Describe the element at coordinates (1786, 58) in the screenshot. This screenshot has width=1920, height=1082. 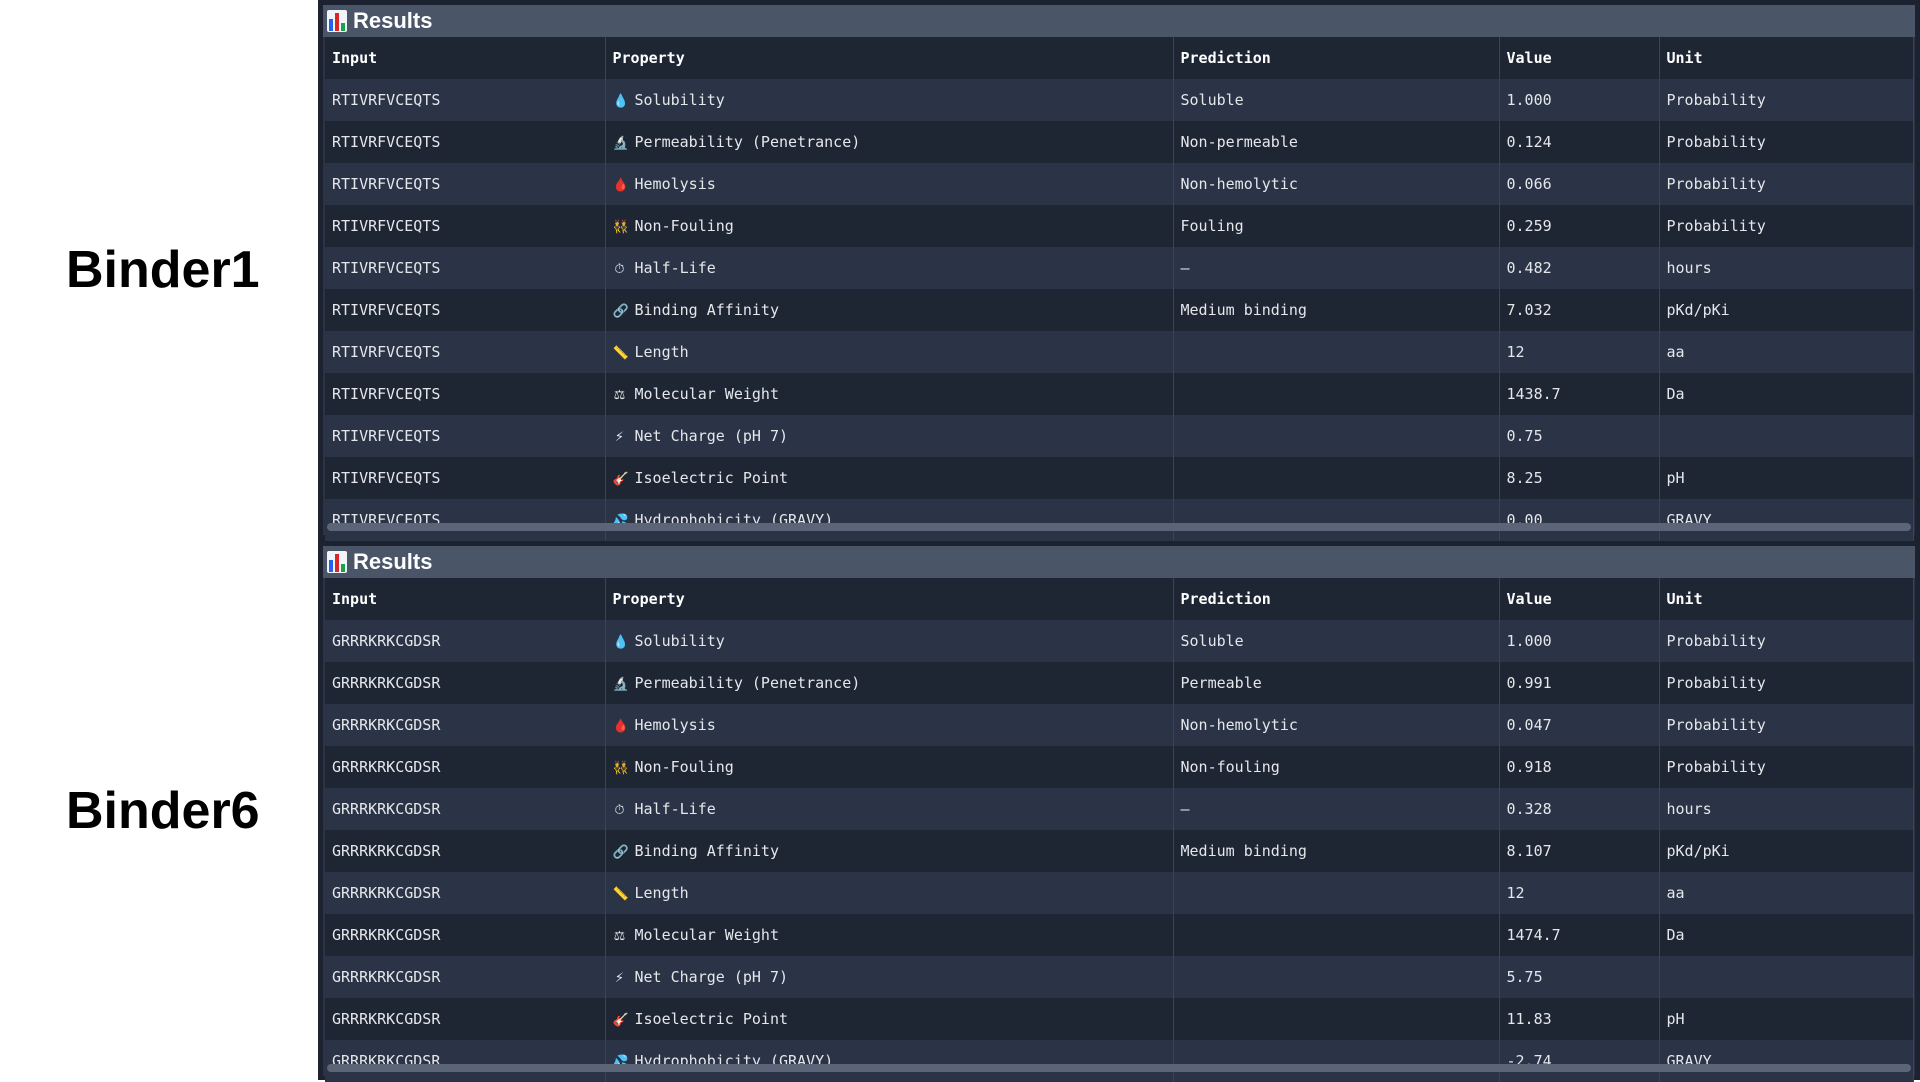
I see `column-header-unit: Unit` at that location.